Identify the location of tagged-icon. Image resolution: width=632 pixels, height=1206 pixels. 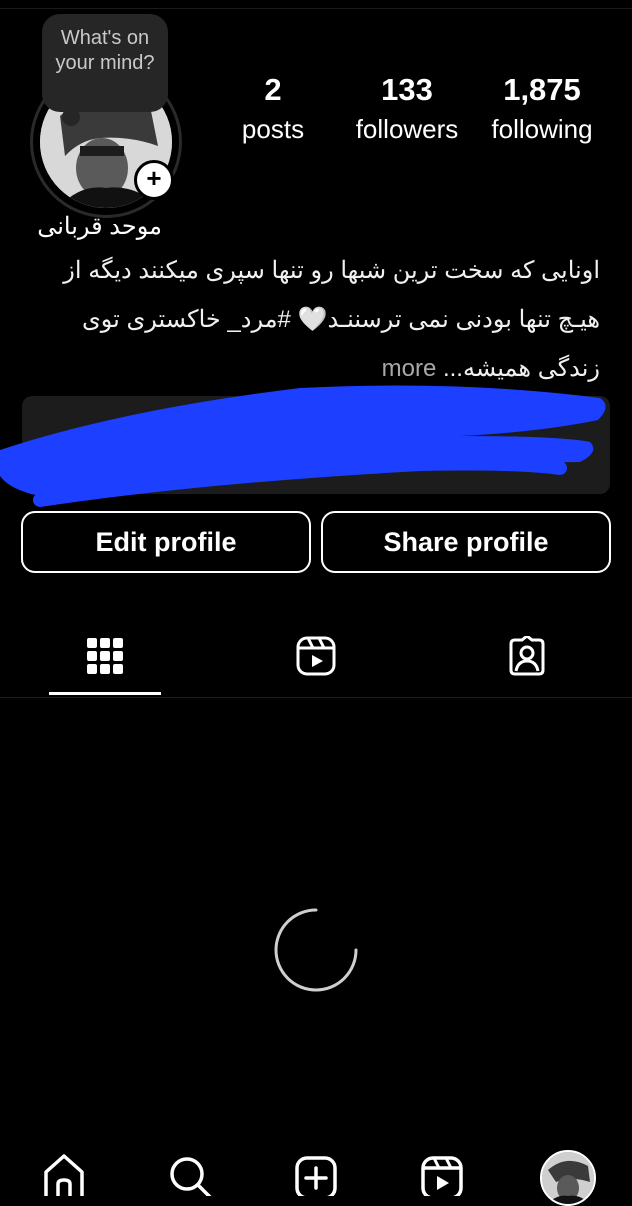
(527, 656).